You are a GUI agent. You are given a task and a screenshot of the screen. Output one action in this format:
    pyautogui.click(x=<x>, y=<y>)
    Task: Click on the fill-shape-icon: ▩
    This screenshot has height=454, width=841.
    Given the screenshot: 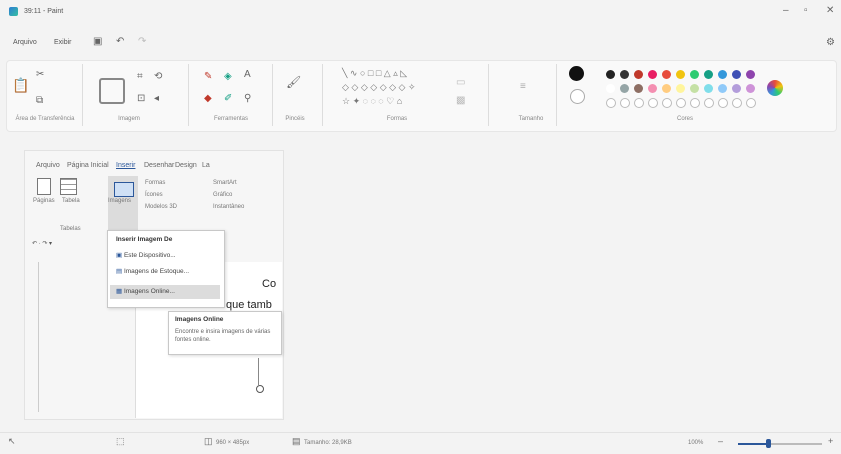 What is the action you would take?
    pyautogui.click(x=460, y=101)
    